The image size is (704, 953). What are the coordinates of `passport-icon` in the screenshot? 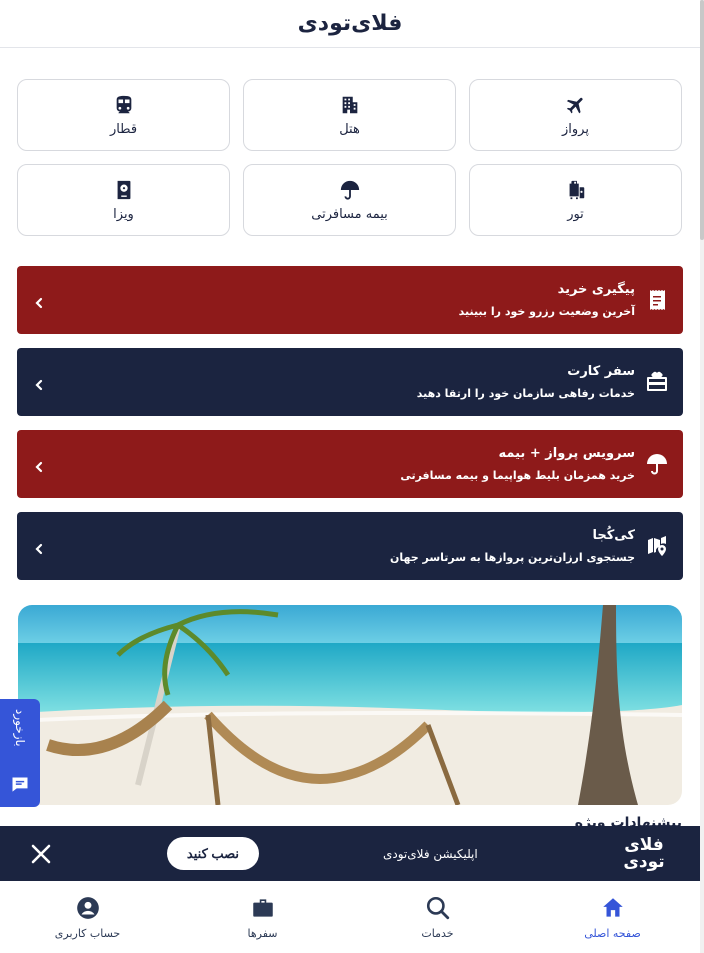 It's located at (123, 189).